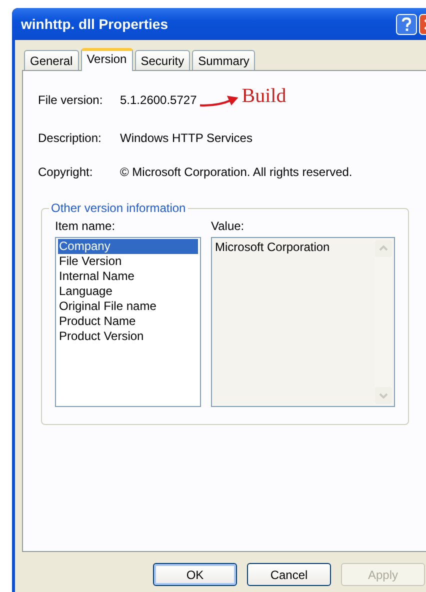  I want to click on list-item: Internal Name, so click(128, 276).